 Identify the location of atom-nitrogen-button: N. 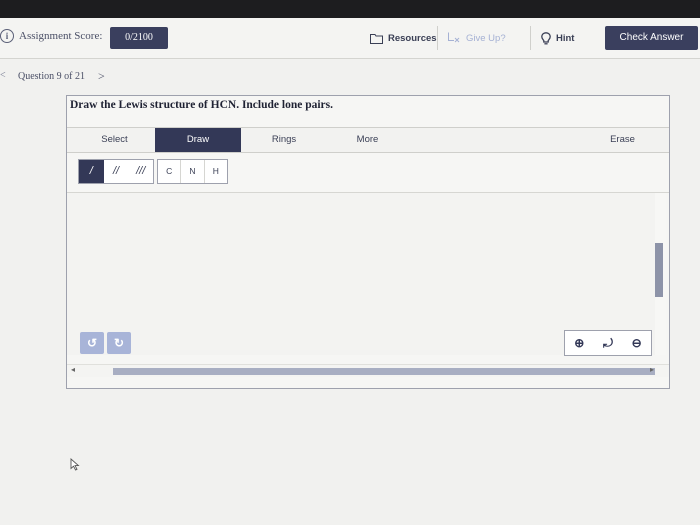
(193, 171).